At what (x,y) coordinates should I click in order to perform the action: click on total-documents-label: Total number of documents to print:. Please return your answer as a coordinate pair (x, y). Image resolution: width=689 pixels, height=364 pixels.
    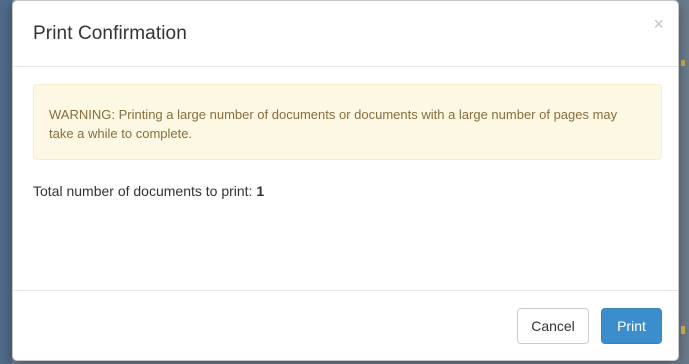
    Looking at the image, I should click on (145, 191).